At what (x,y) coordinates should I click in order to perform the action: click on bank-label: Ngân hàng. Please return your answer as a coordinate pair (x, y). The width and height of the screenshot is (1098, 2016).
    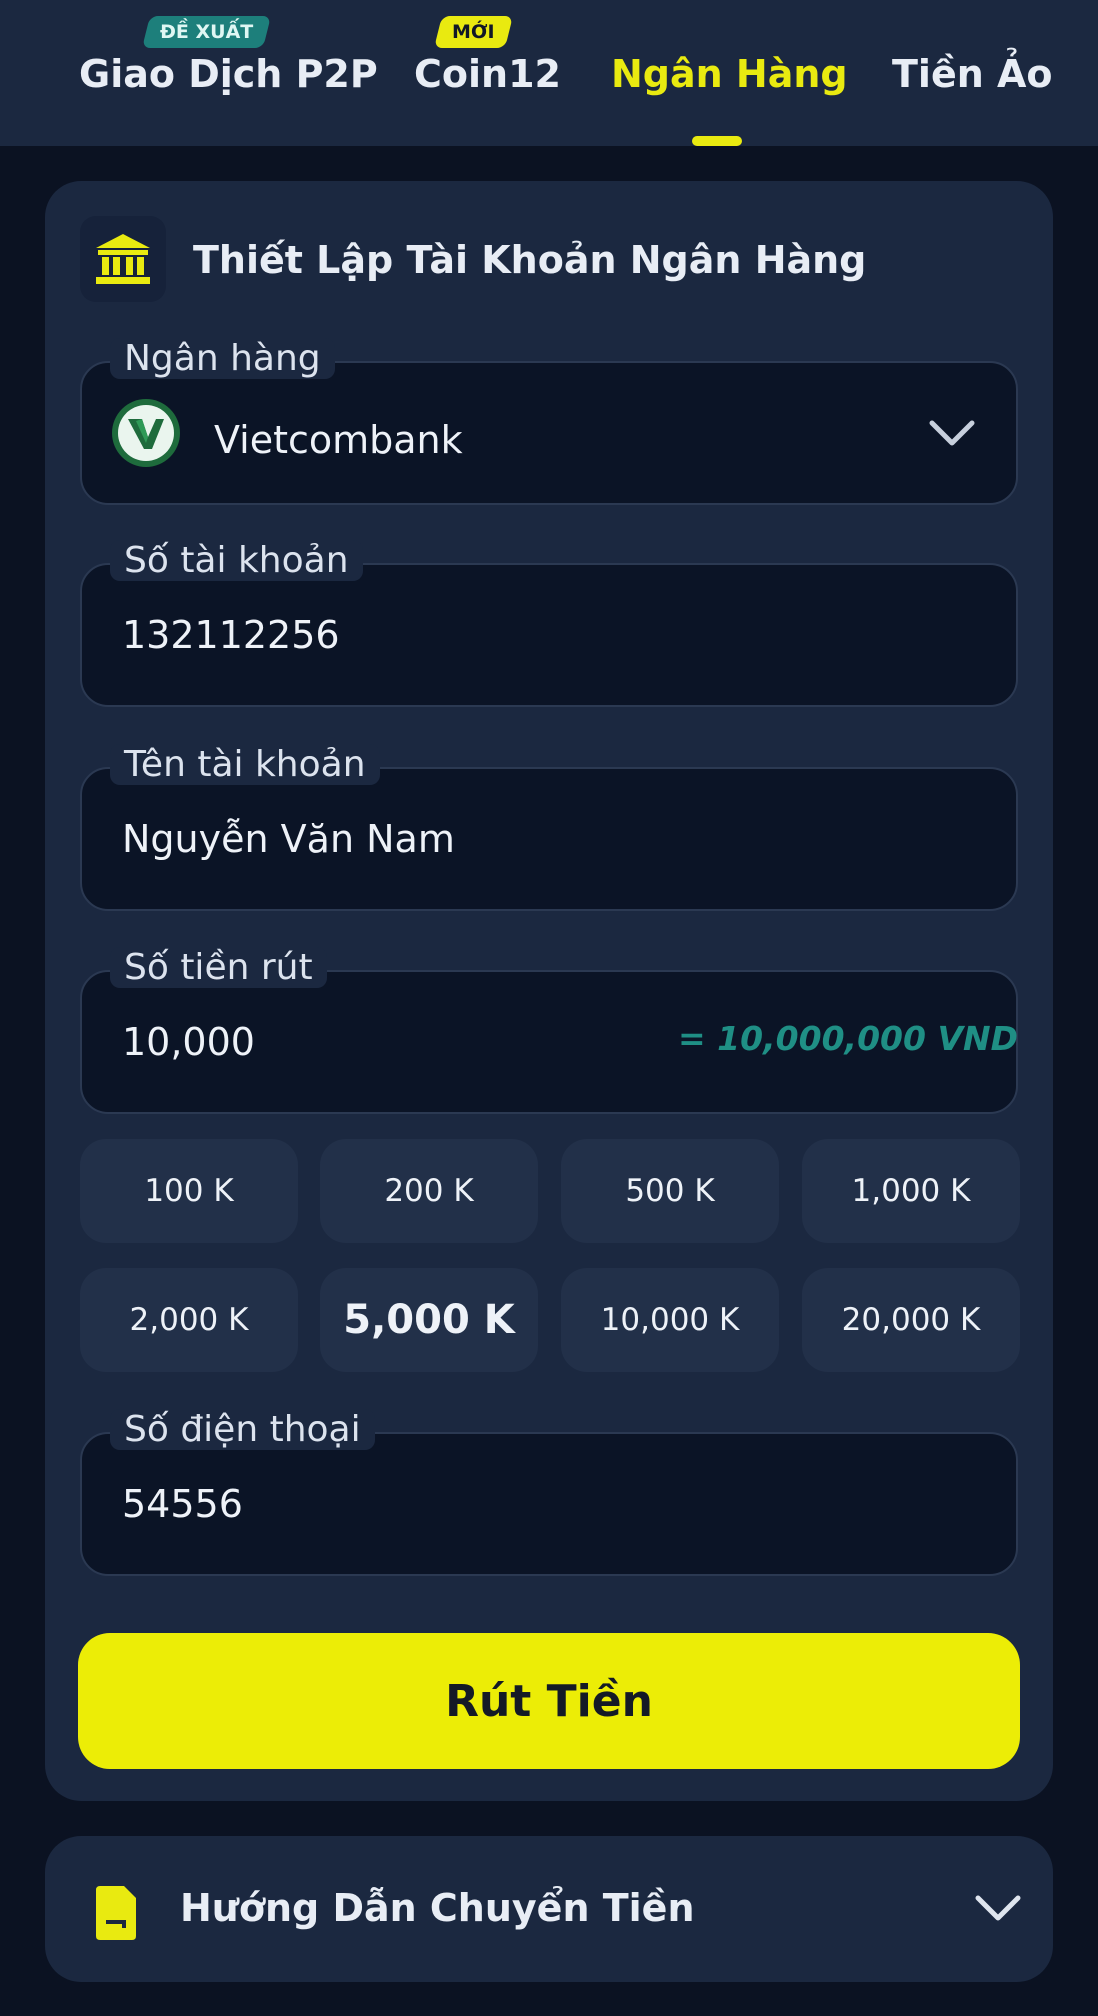
    Looking at the image, I should click on (222, 358).